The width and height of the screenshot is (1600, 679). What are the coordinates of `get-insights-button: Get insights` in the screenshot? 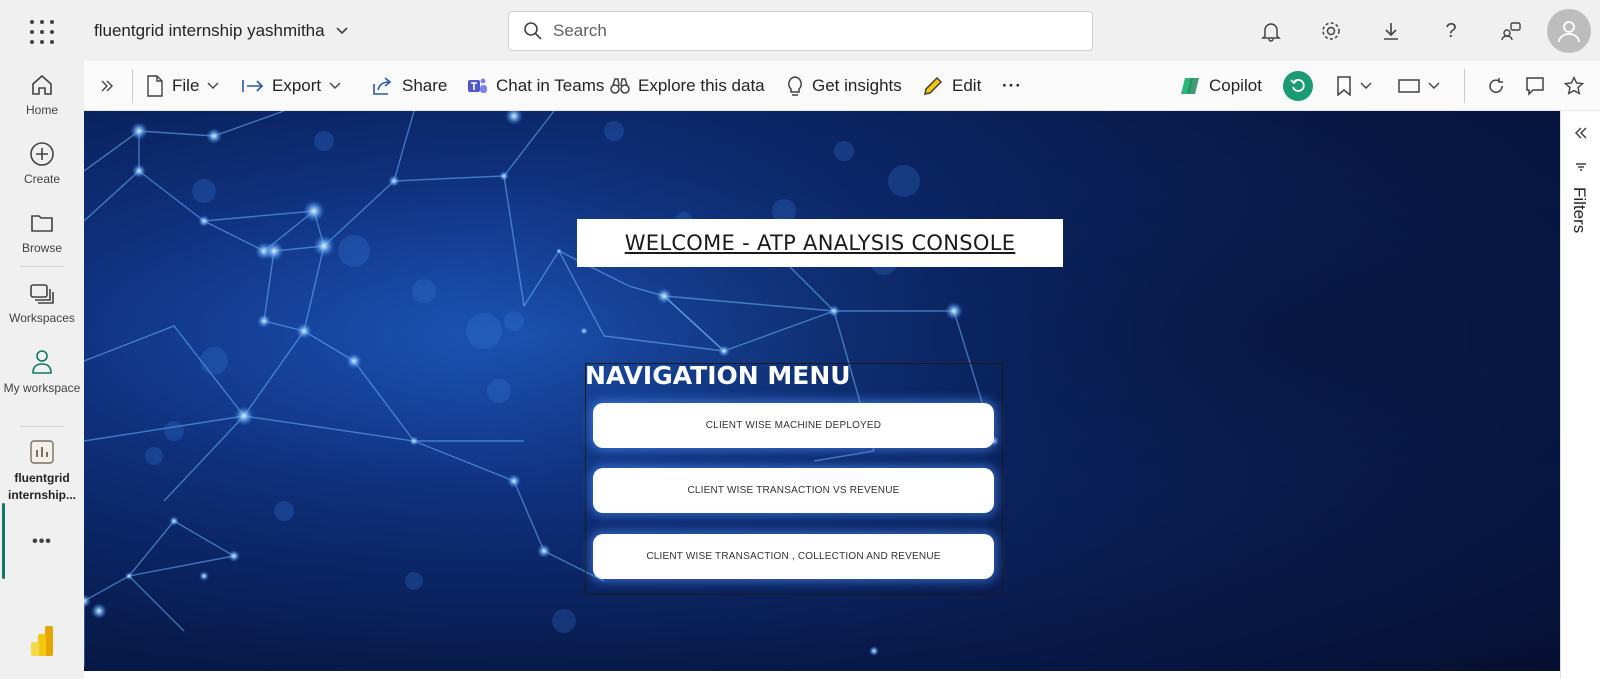 It's located at (844, 86).